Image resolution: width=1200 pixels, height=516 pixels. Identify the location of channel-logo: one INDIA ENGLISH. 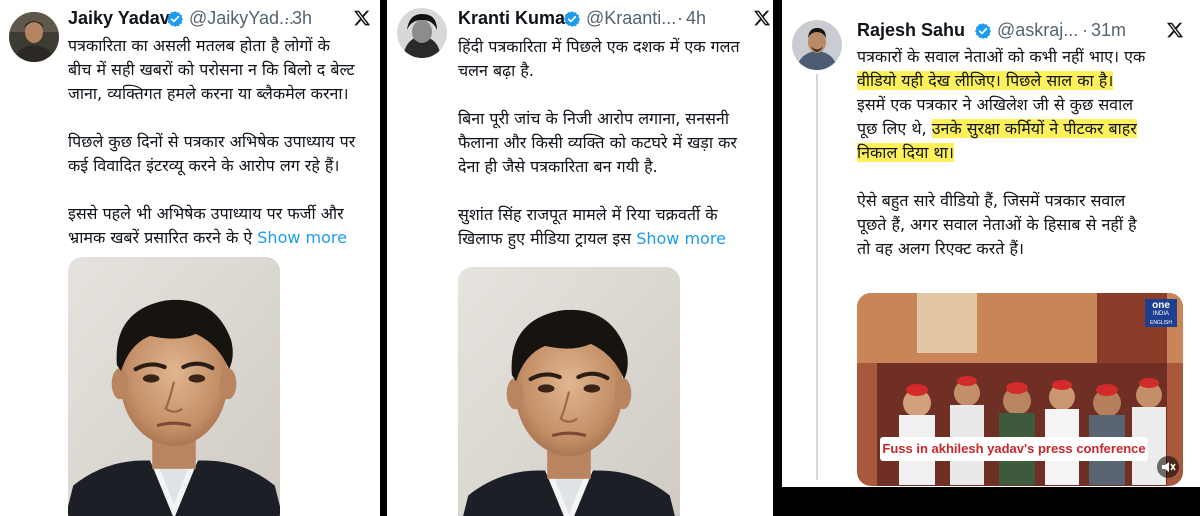
(1161, 313).